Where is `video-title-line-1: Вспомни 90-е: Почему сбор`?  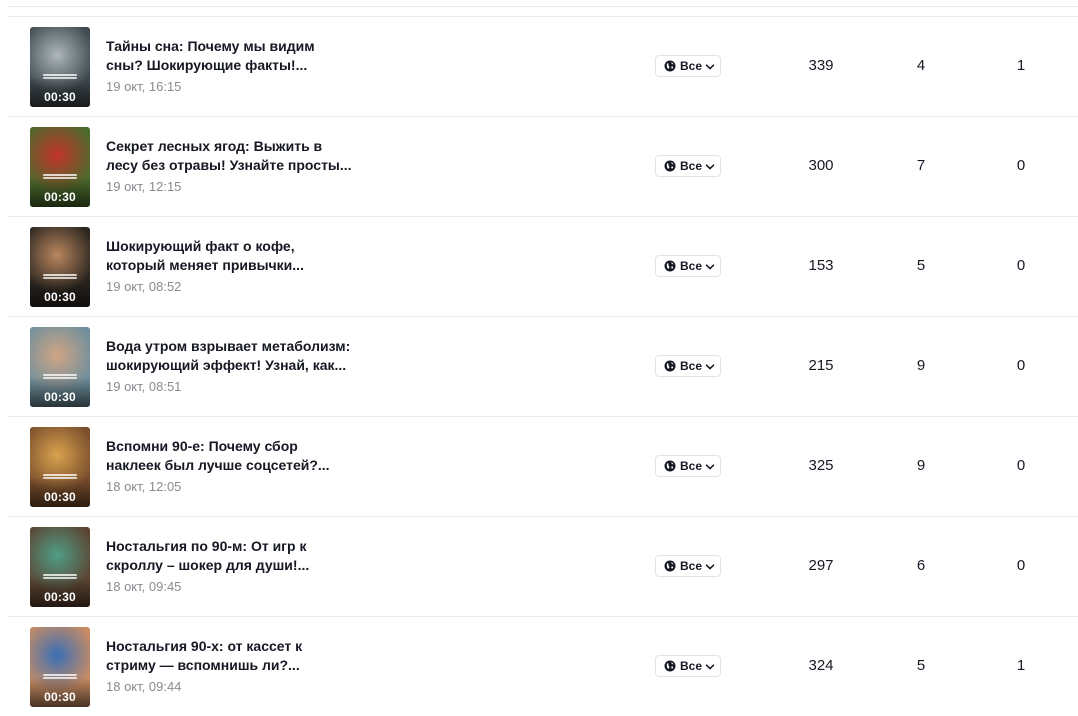 video-title-line-1: Вспомни 90-е: Почему сбор is located at coordinates (202, 446).